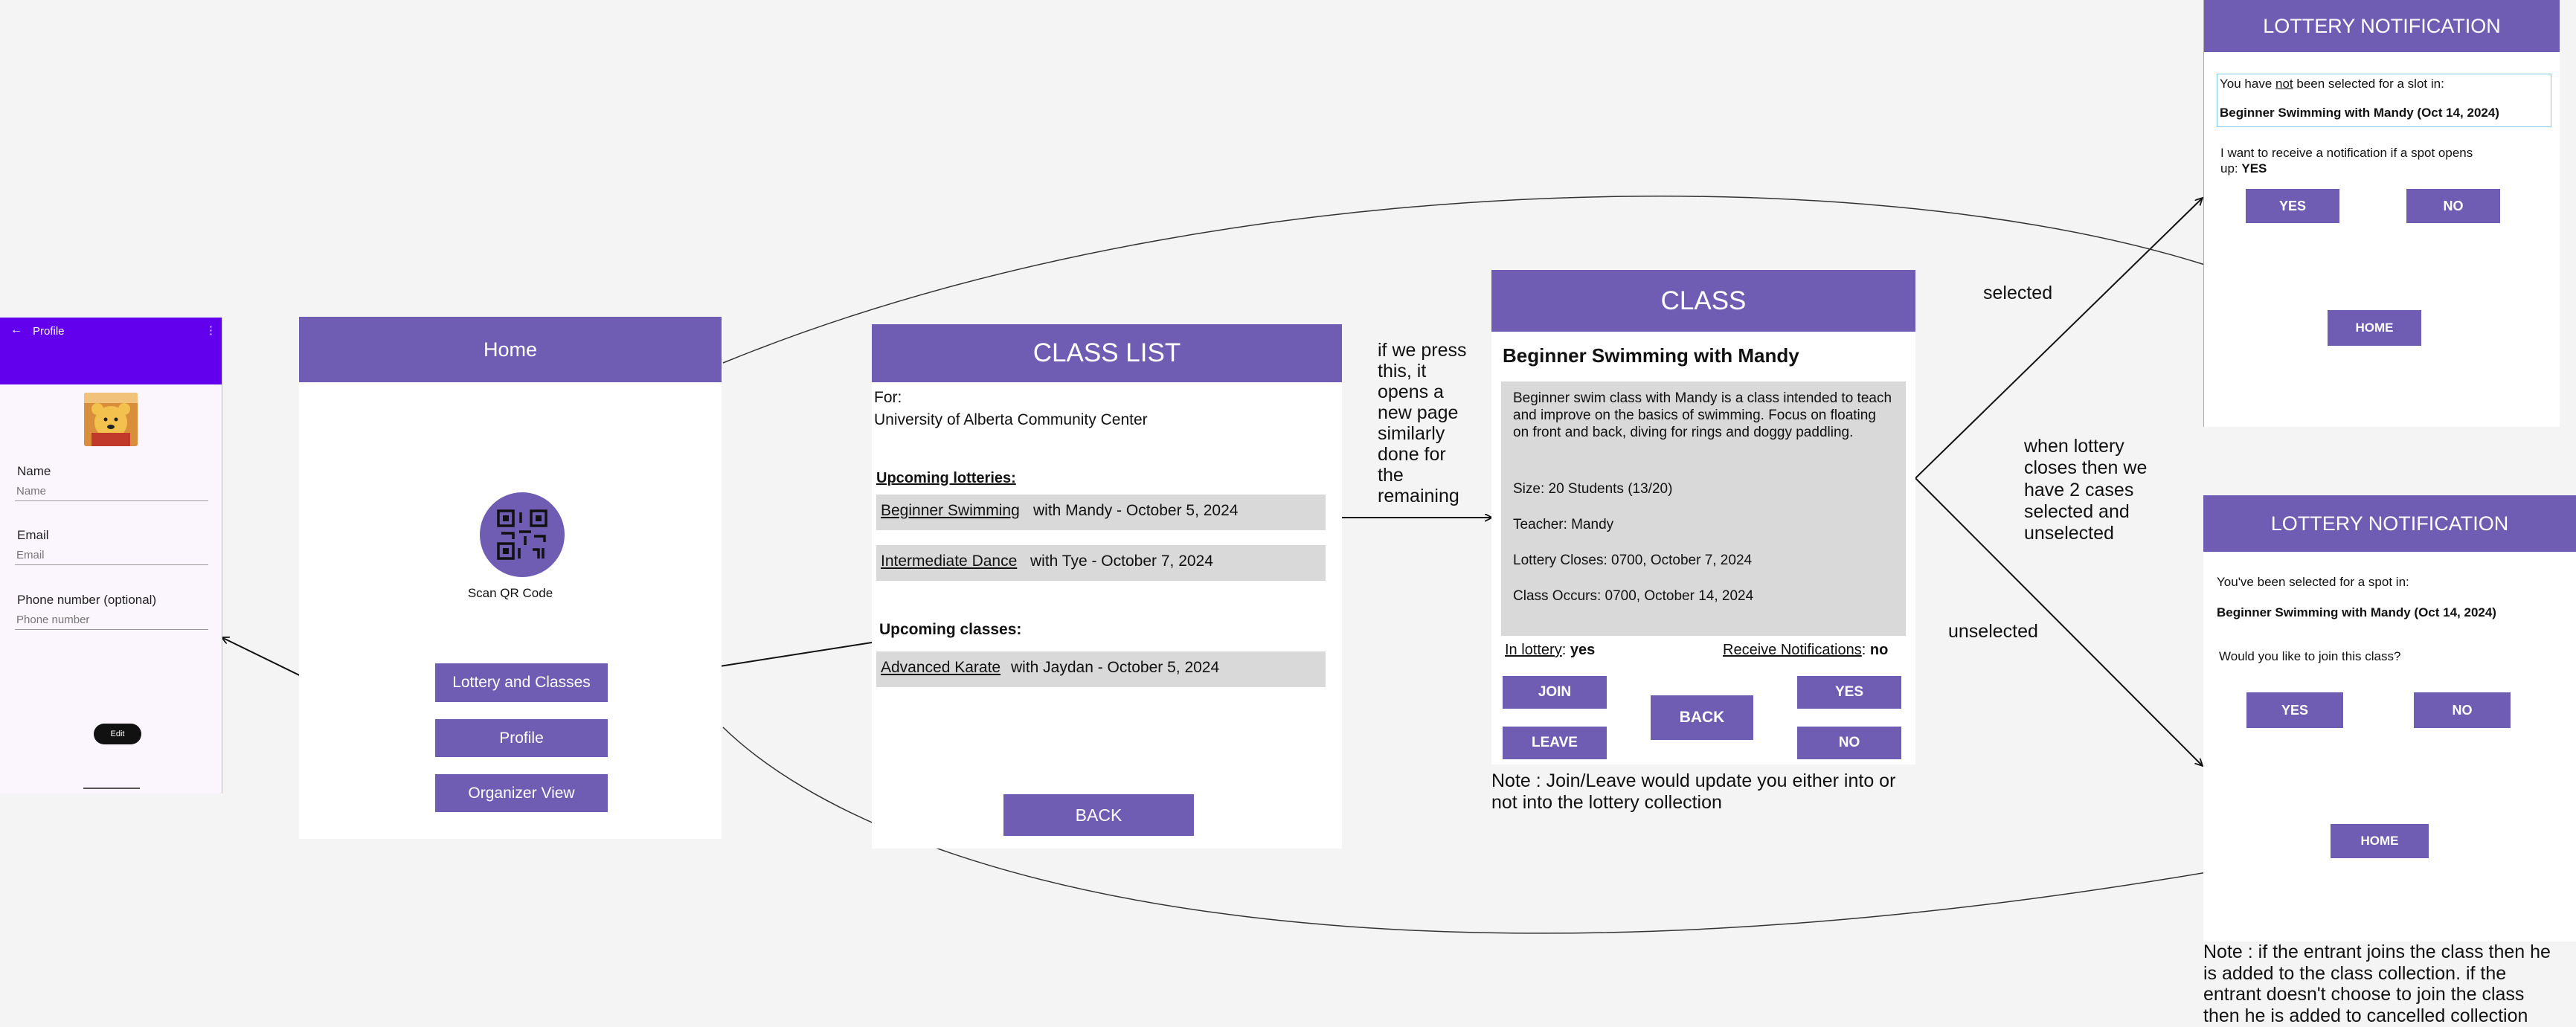  I want to click on spot-opens-answer: YES, so click(2254, 169).